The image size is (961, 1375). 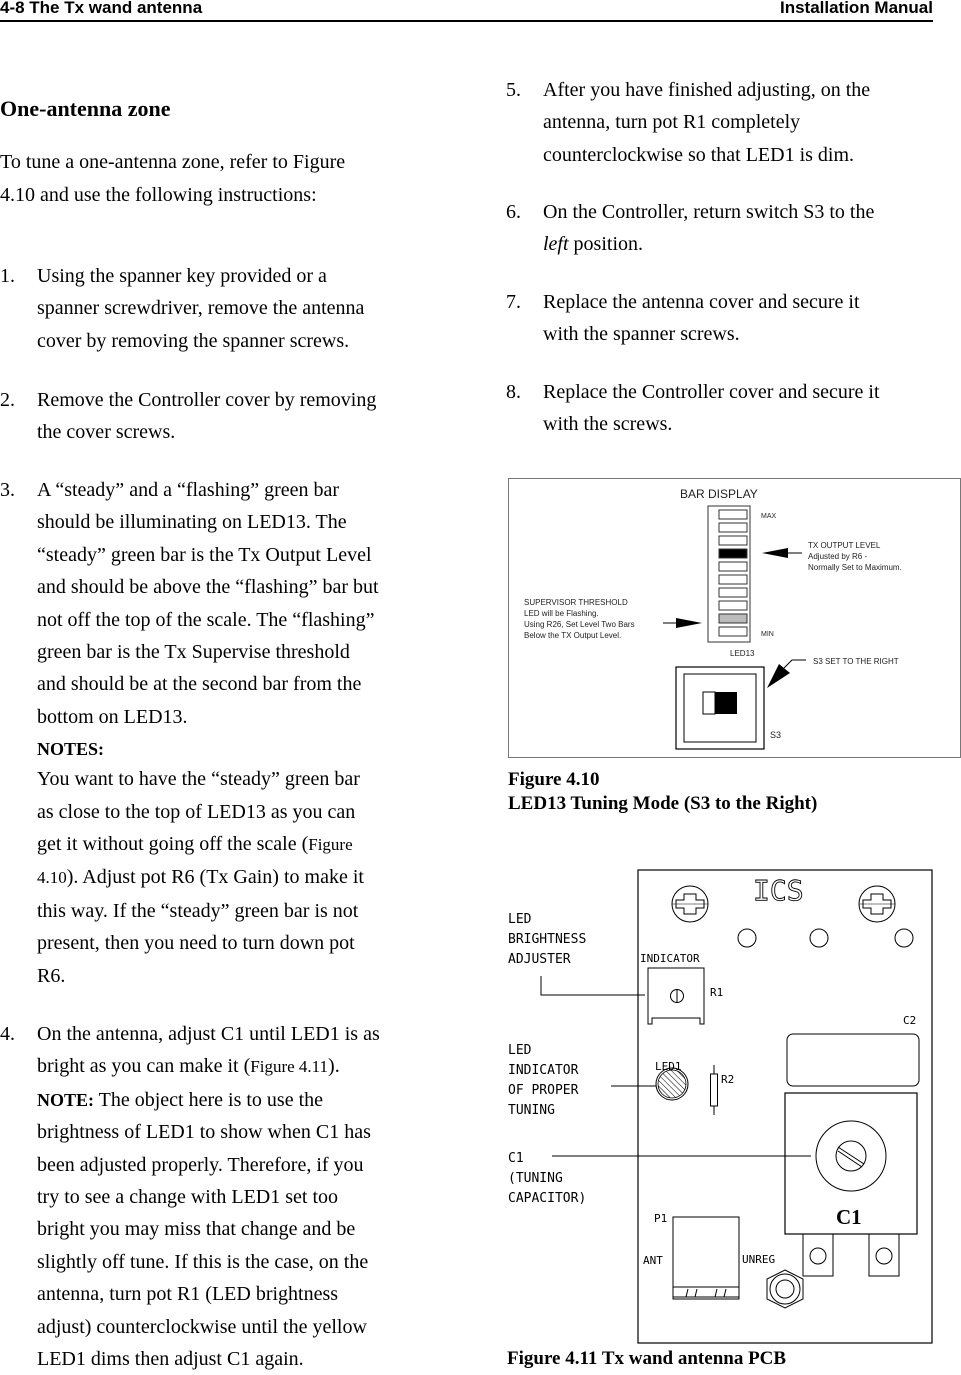 I want to click on step-line: with the spanner screws., so click(x=641, y=334).